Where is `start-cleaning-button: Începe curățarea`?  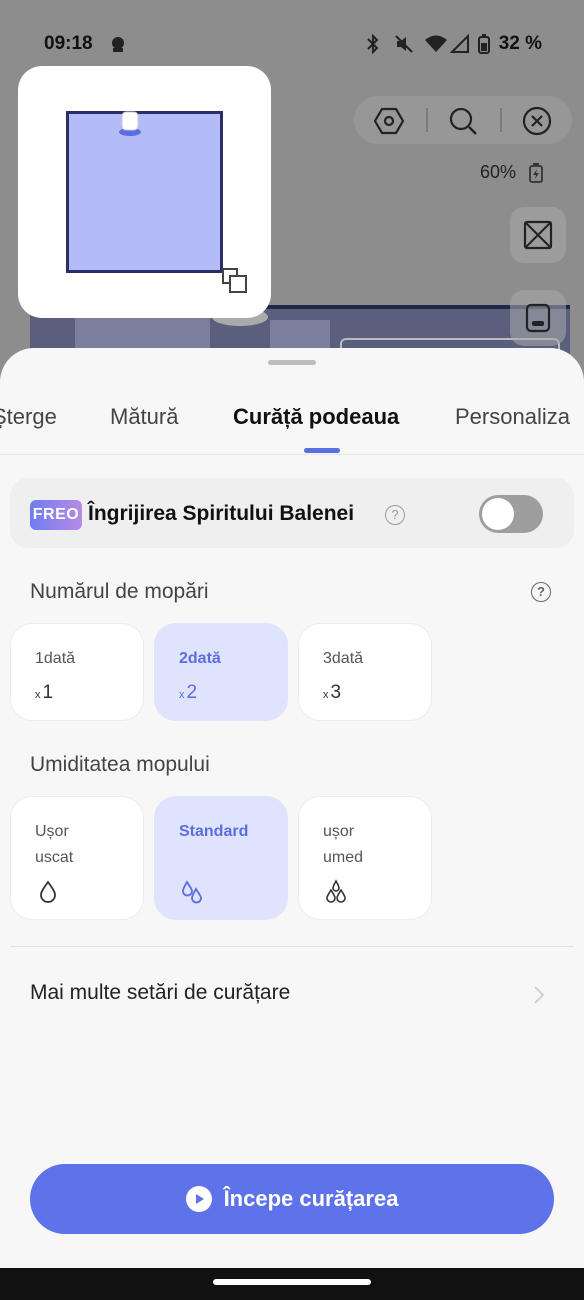 start-cleaning-button: Începe curățarea is located at coordinates (292, 1199).